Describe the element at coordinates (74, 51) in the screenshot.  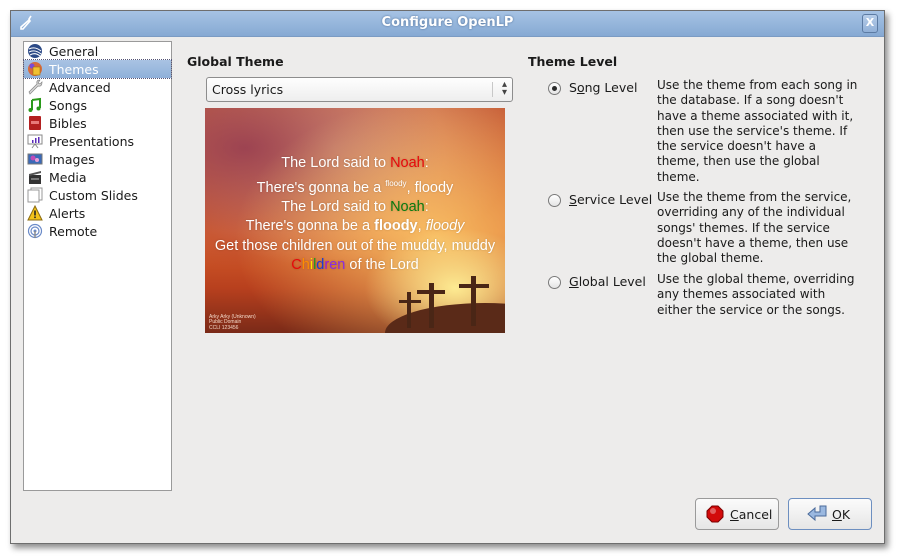
I see `sidebar-item-label: General` at that location.